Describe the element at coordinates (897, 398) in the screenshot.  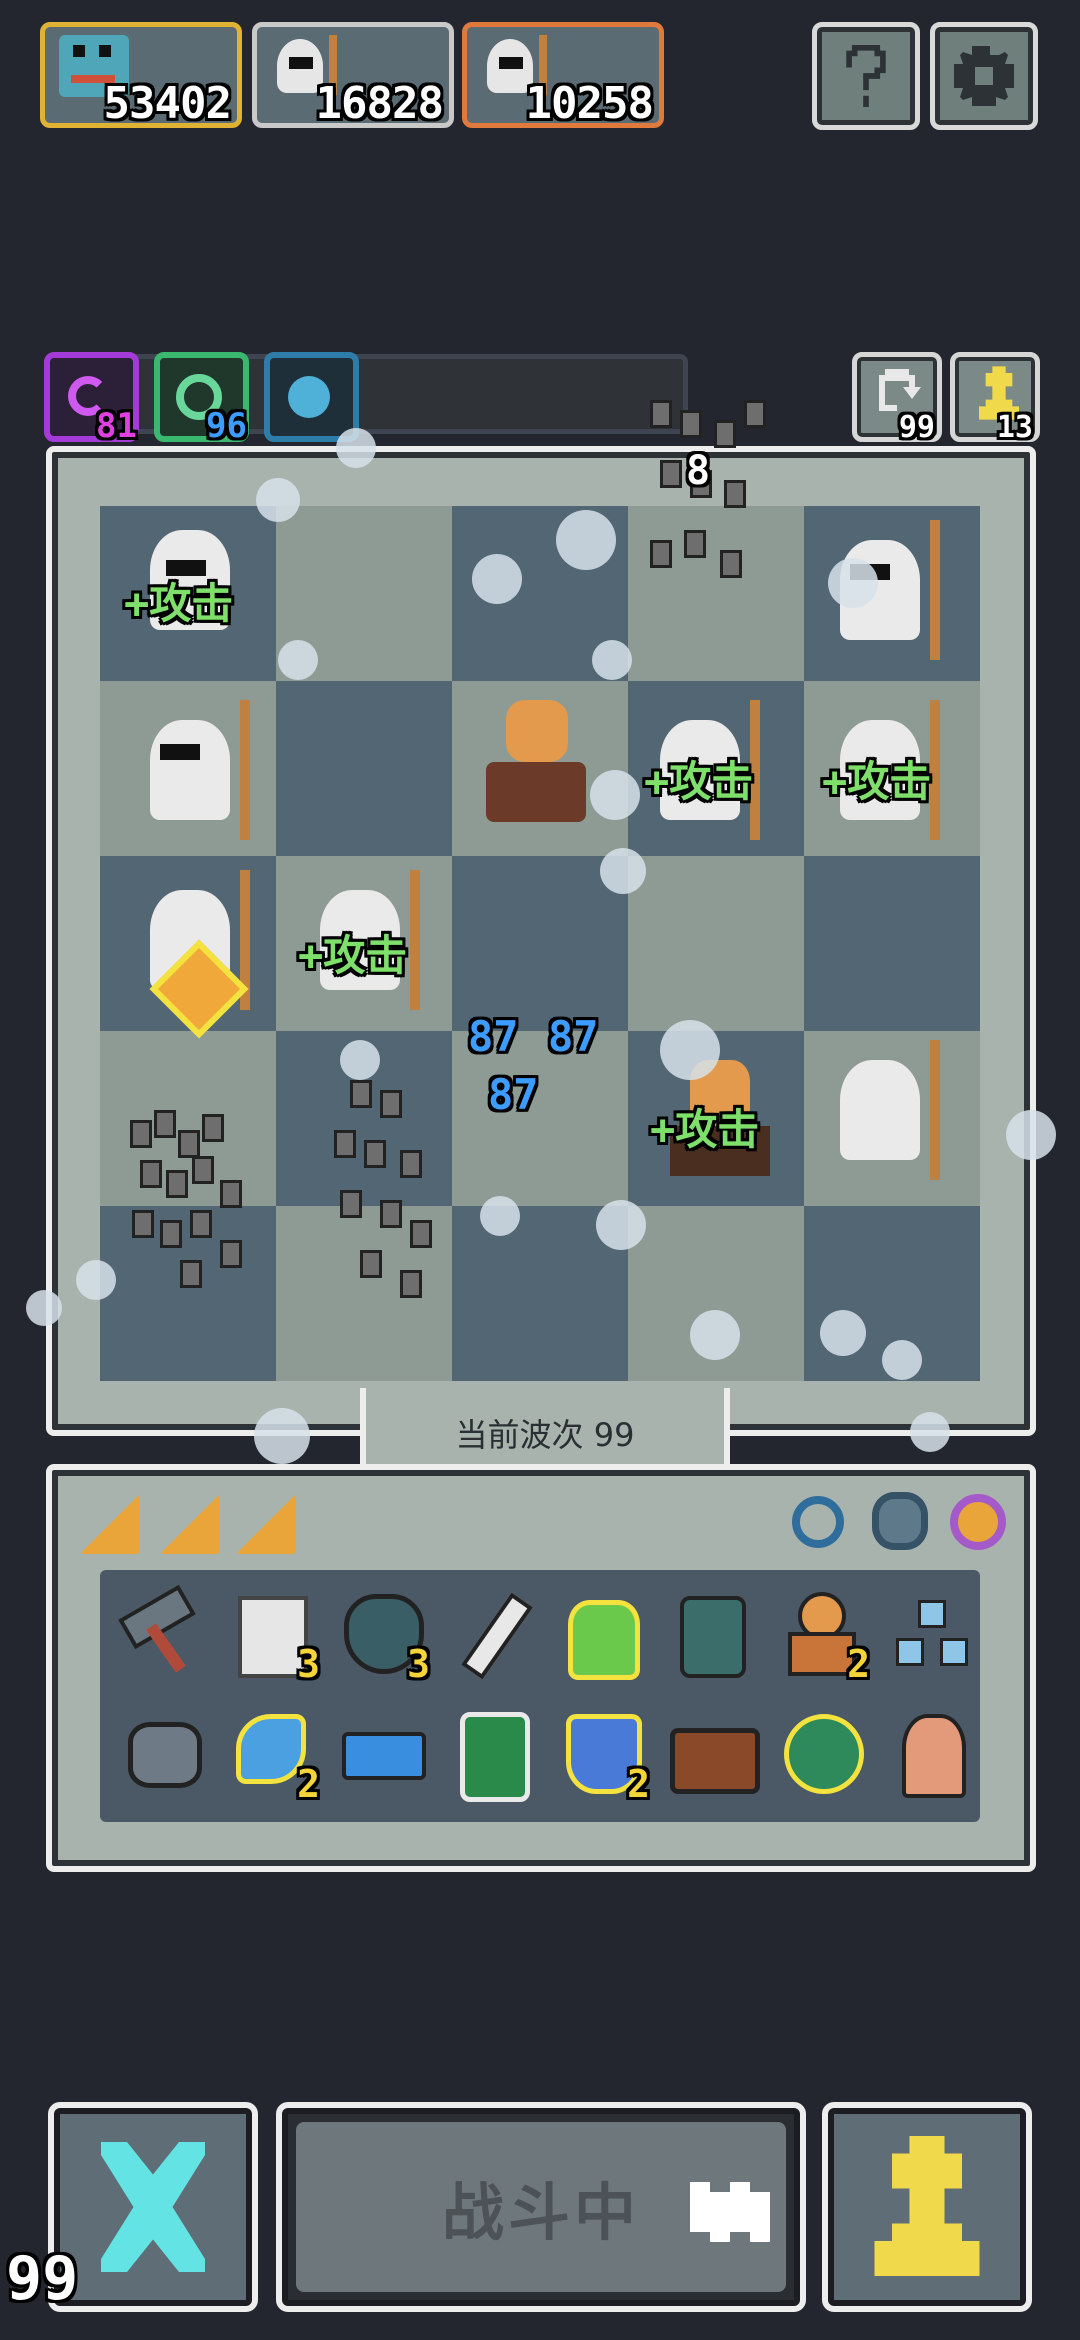
I see `refresh-button: 99` at that location.